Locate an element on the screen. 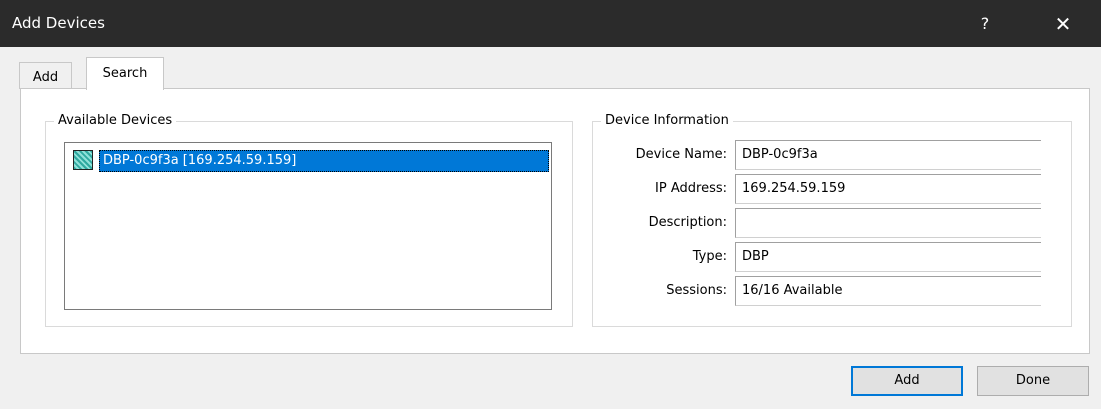  close-button: ✕ is located at coordinates (1063, 23).